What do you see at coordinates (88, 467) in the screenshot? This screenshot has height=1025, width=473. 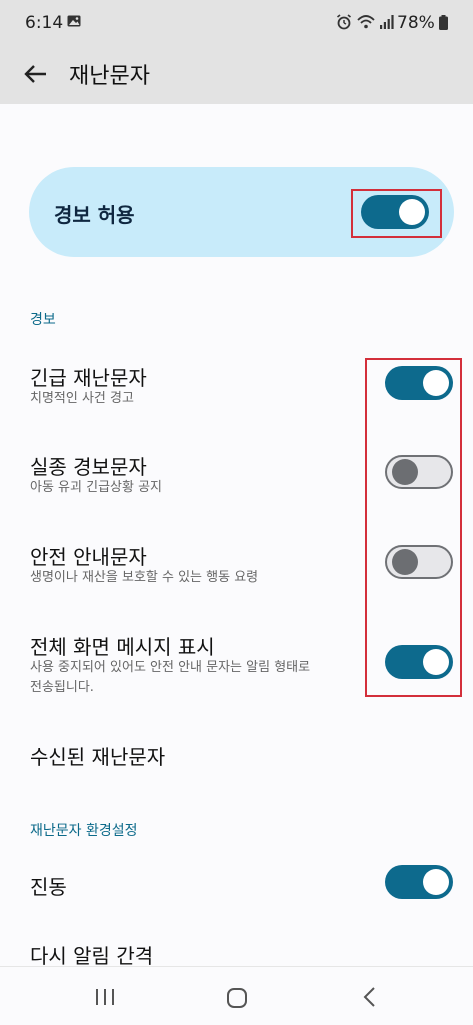 I see `list-item-title: 실종 경보문자` at bounding box center [88, 467].